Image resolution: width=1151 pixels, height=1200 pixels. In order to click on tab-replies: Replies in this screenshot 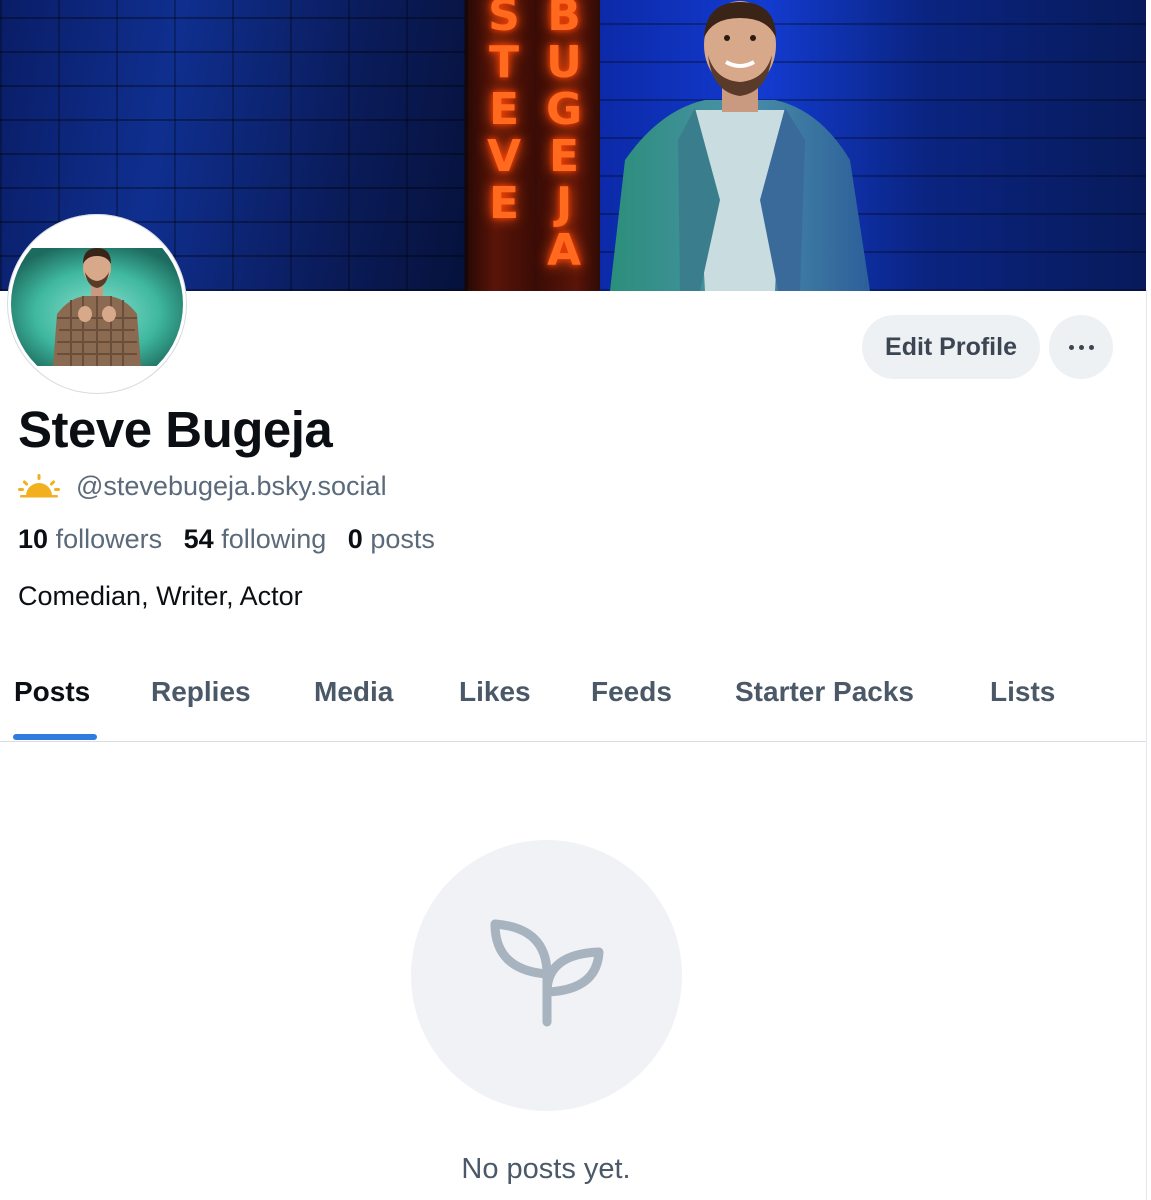, I will do `click(201, 692)`.